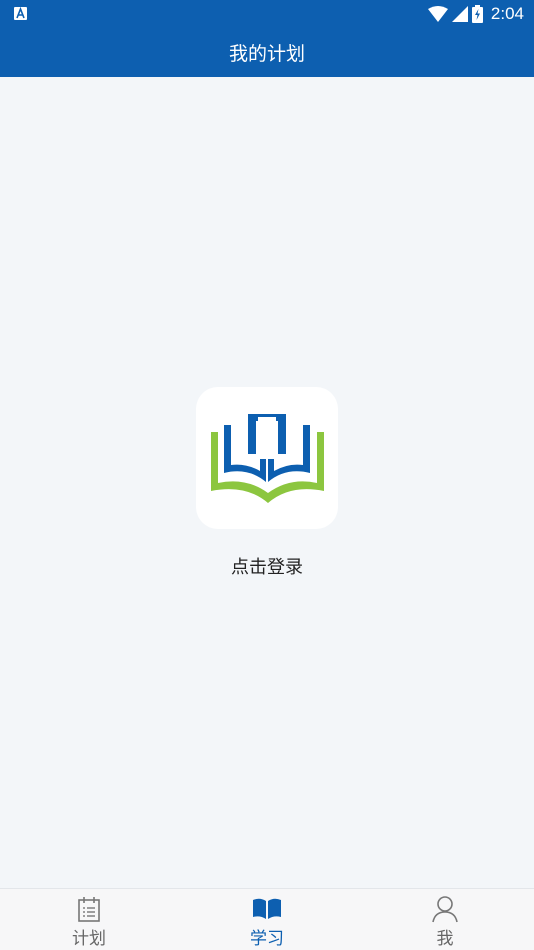 Image resolution: width=534 pixels, height=950 pixels. What do you see at coordinates (445, 909) in the screenshot?
I see `person-icon` at bounding box center [445, 909].